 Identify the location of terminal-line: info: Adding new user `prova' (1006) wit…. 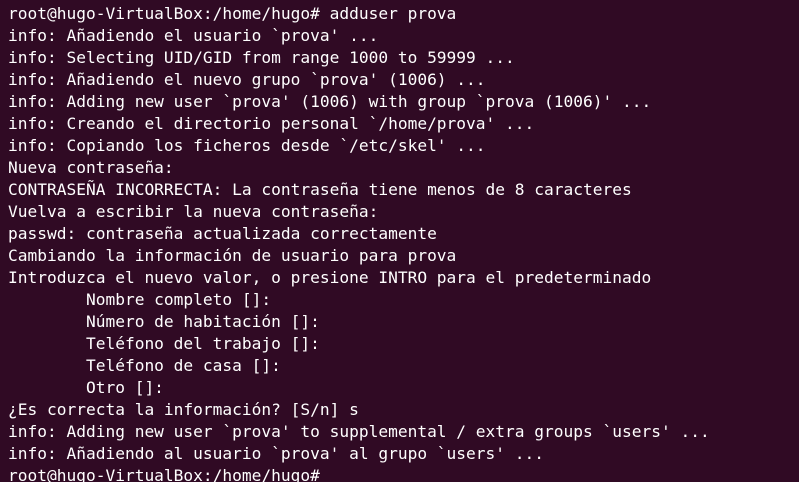
(330, 101).